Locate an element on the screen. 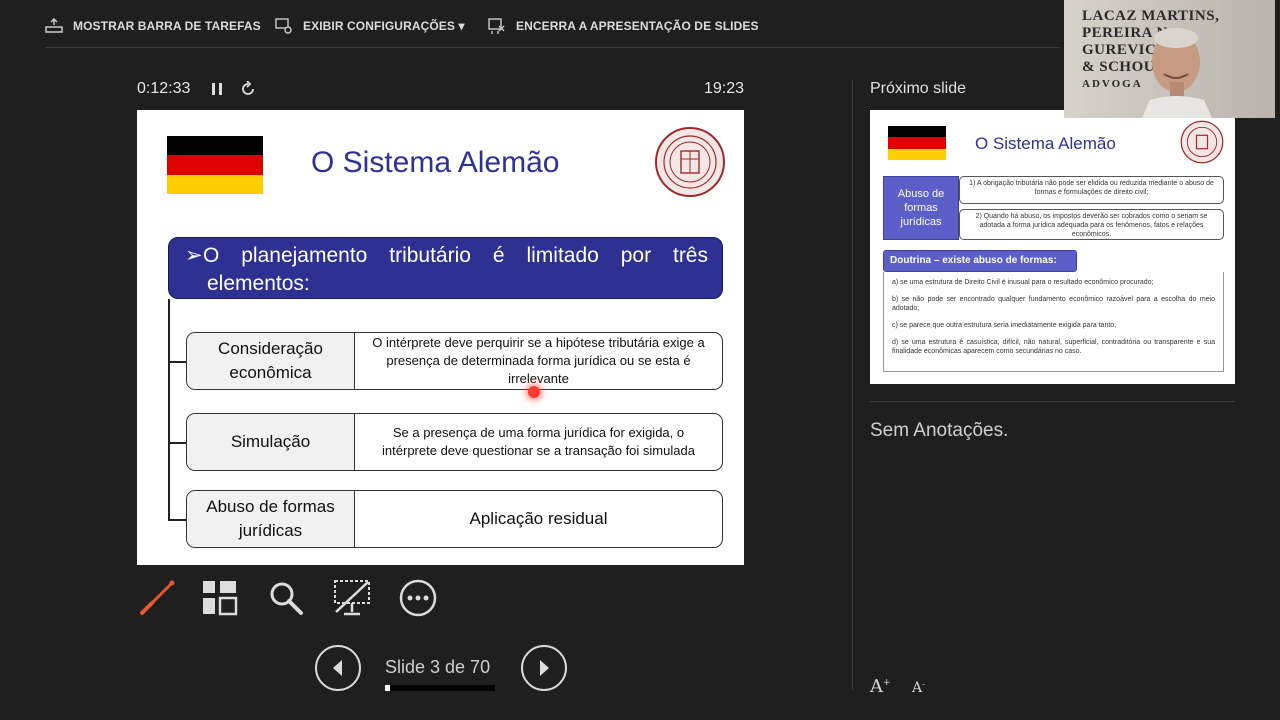  zoom-button is located at coordinates (286, 598).